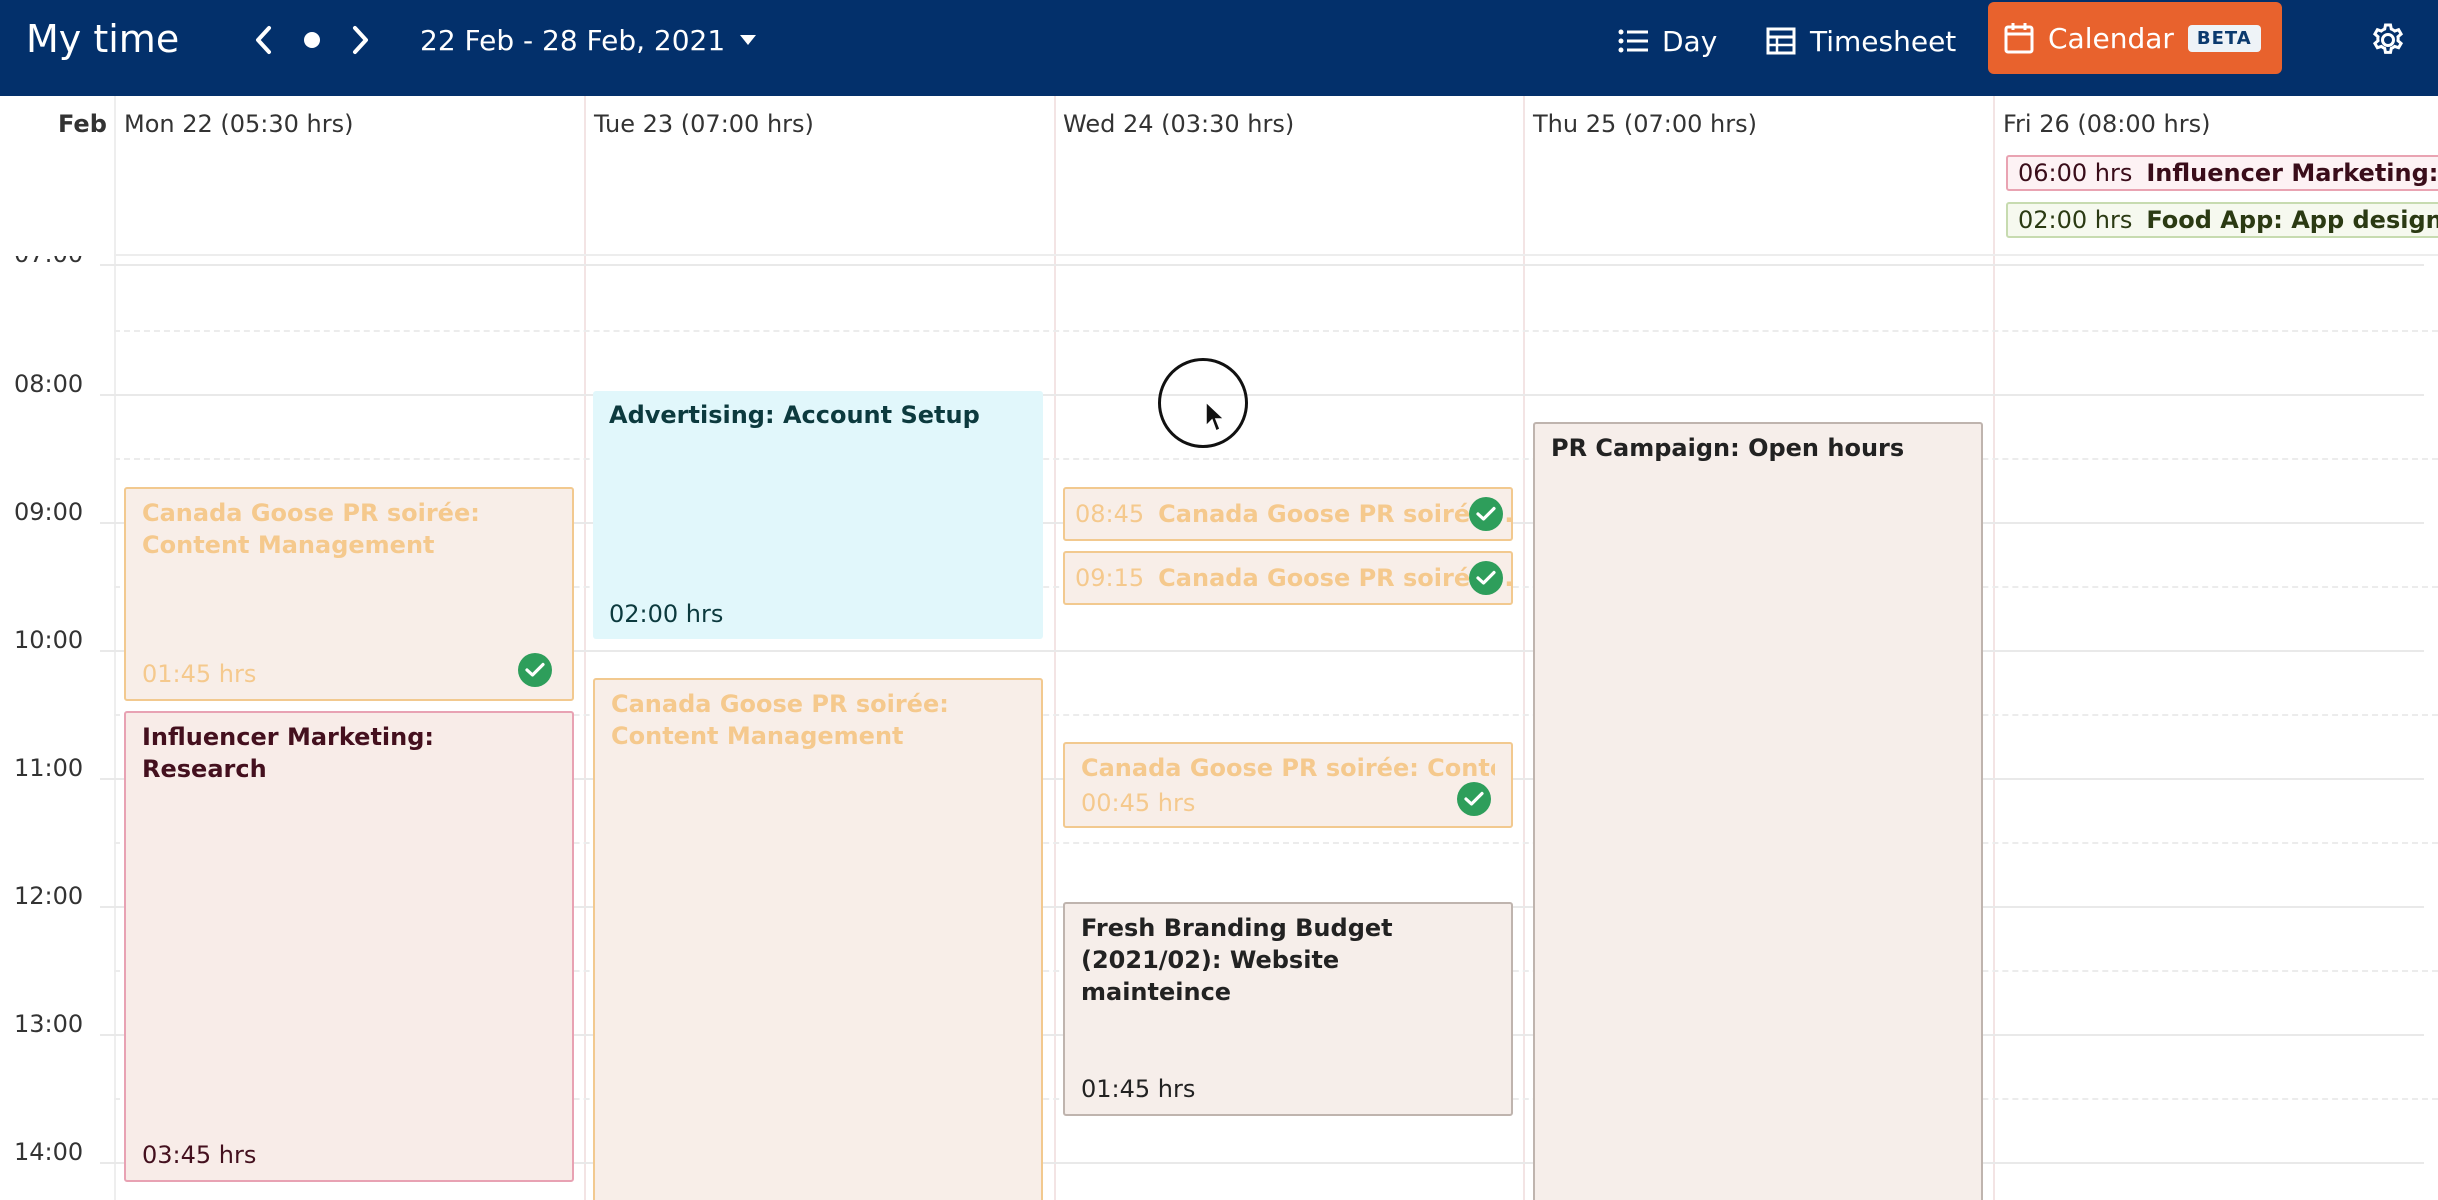 Image resolution: width=2438 pixels, height=1200 pixels. Describe the element at coordinates (2111, 38) in the screenshot. I see `calendar-view-label: Calendar` at that location.